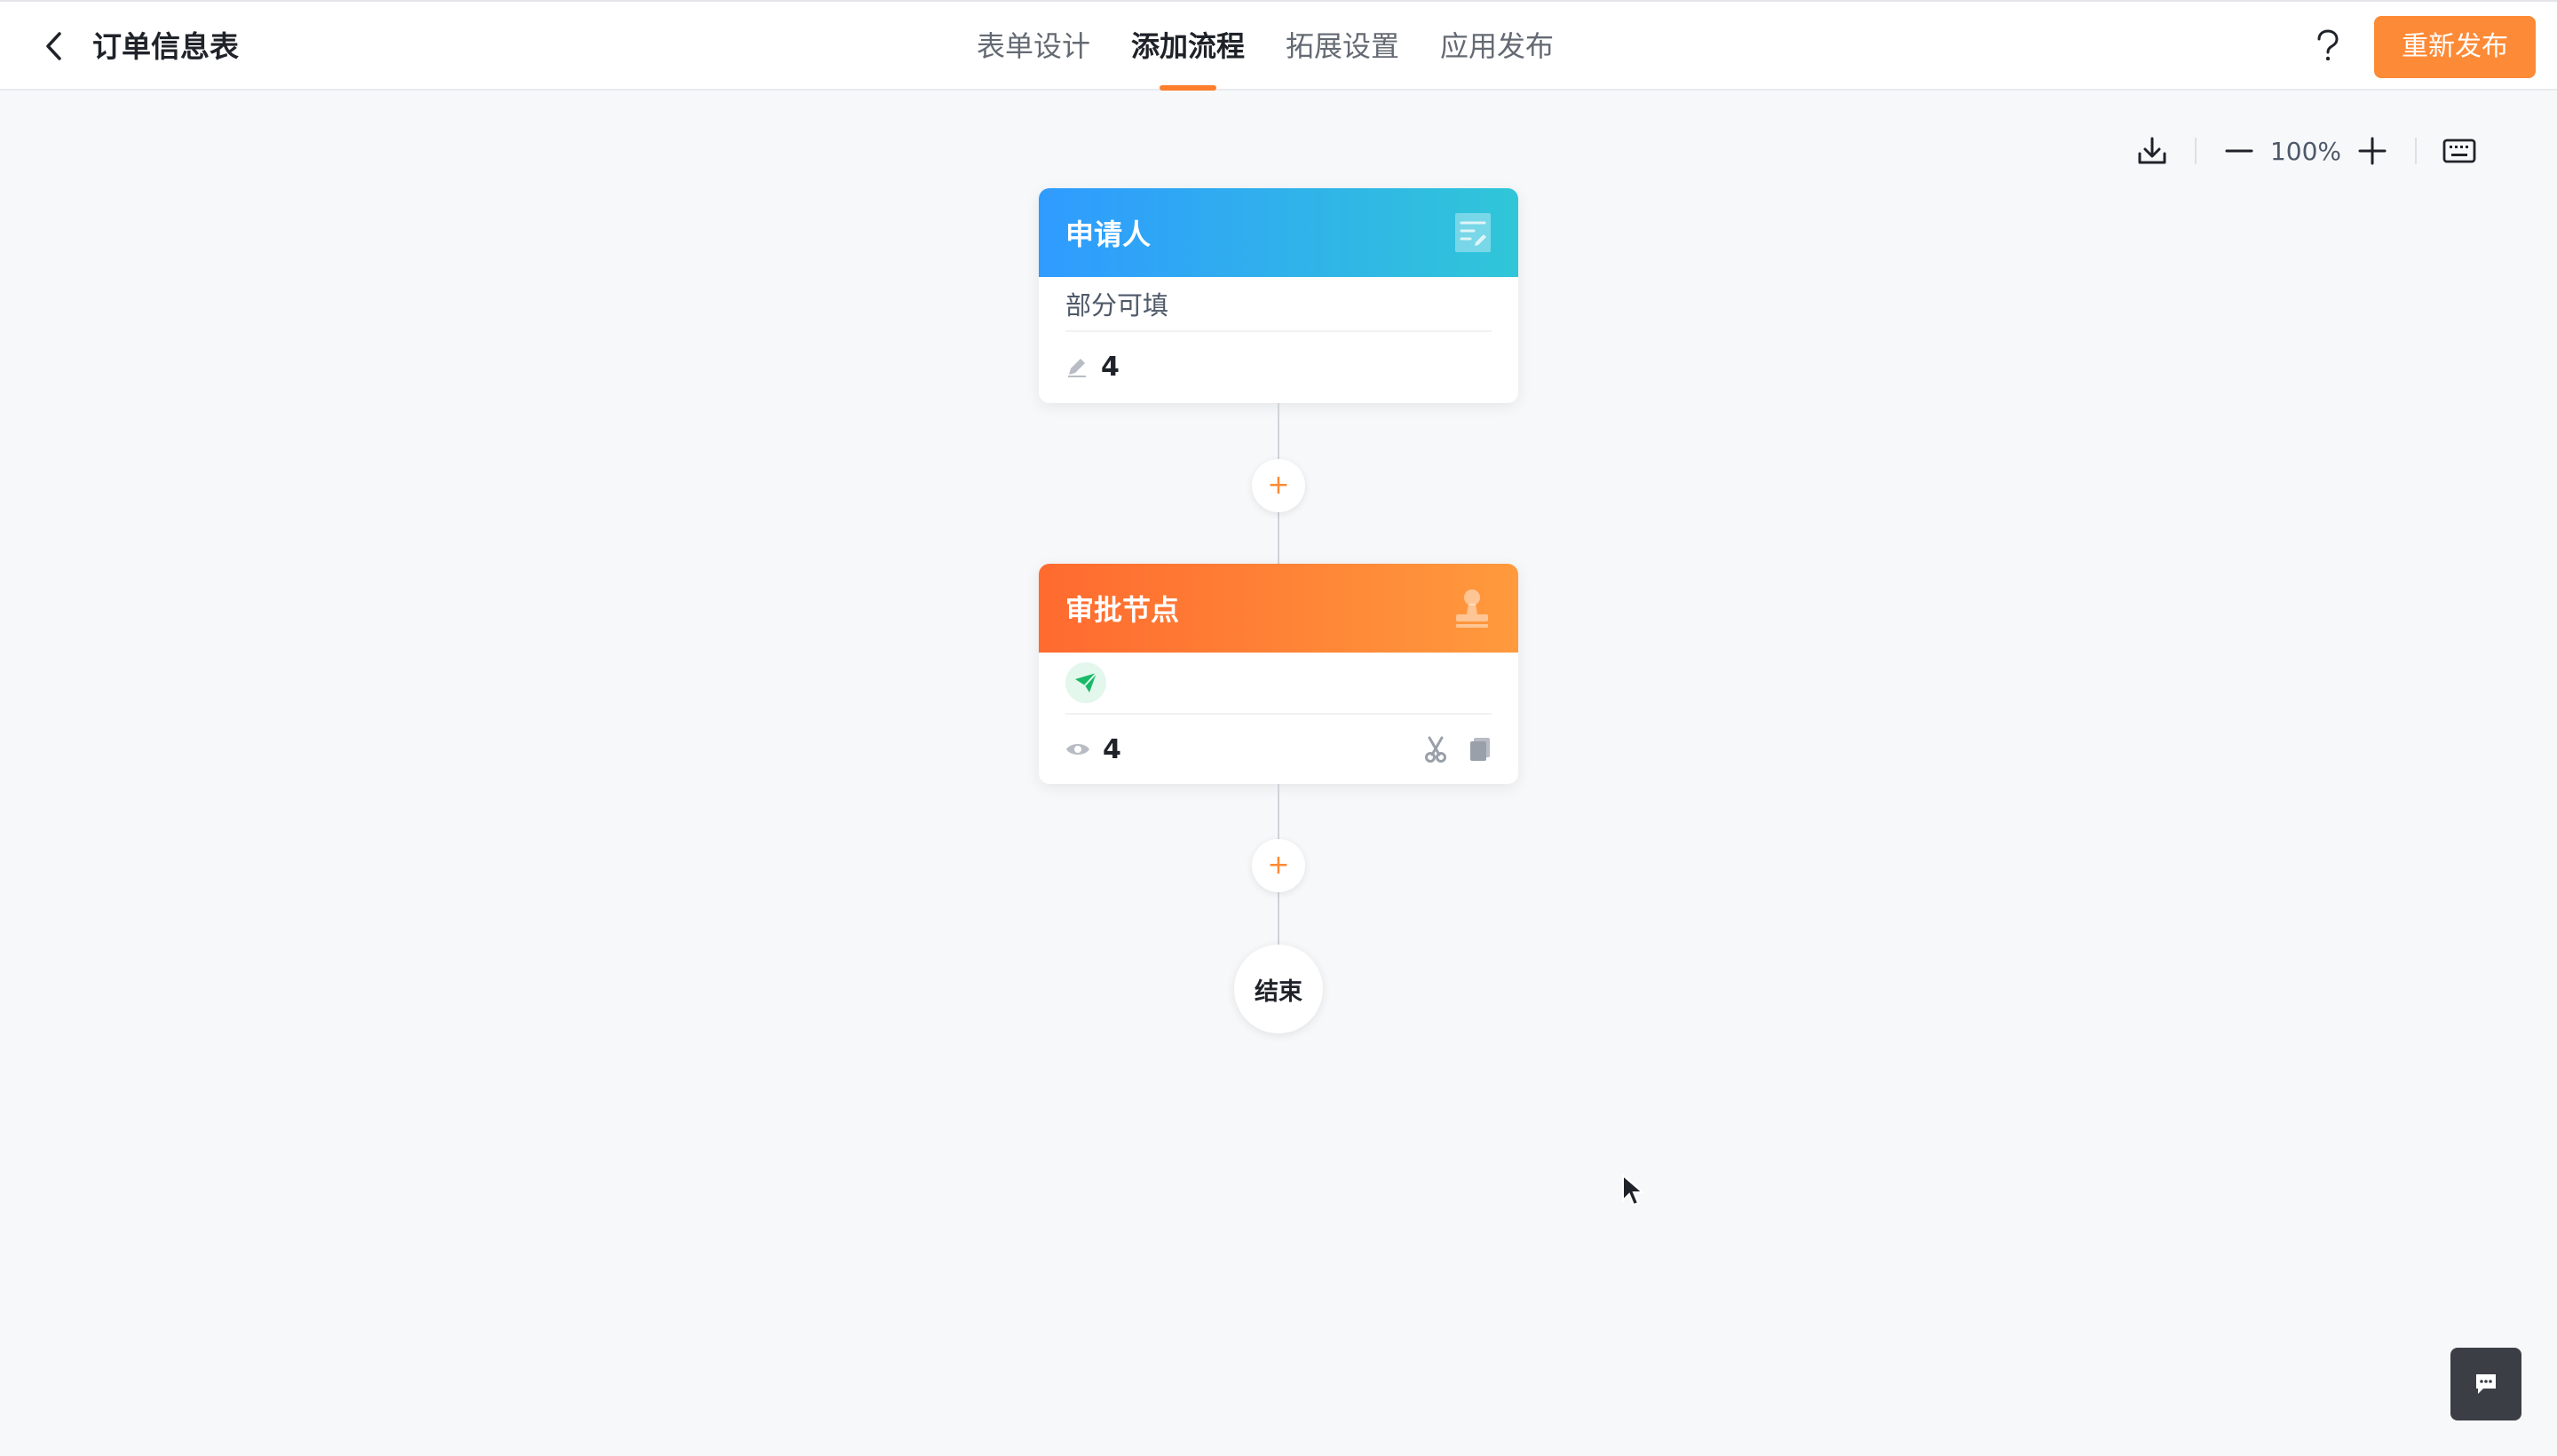 The image size is (2557, 1456). What do you see at coordinates (1497, 47) in the screenshot?
I see `tab-app-publish: 应用发布` at bounding box center [1497, 47].